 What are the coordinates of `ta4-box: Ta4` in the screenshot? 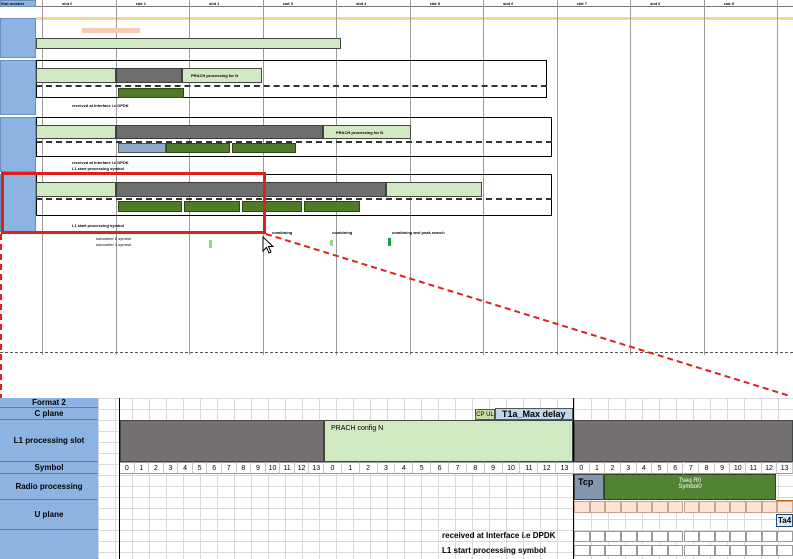 It's located at (784, 520).